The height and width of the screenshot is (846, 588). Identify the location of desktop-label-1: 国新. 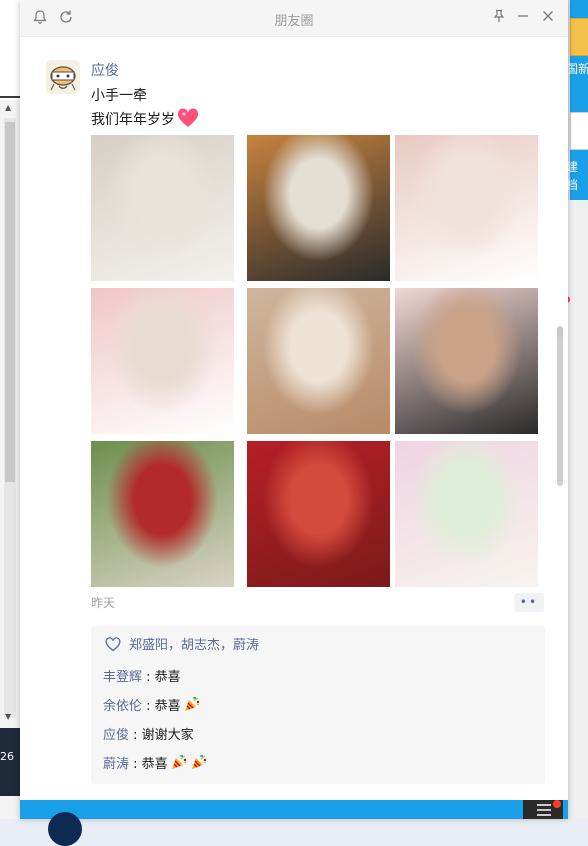
(577, 69).